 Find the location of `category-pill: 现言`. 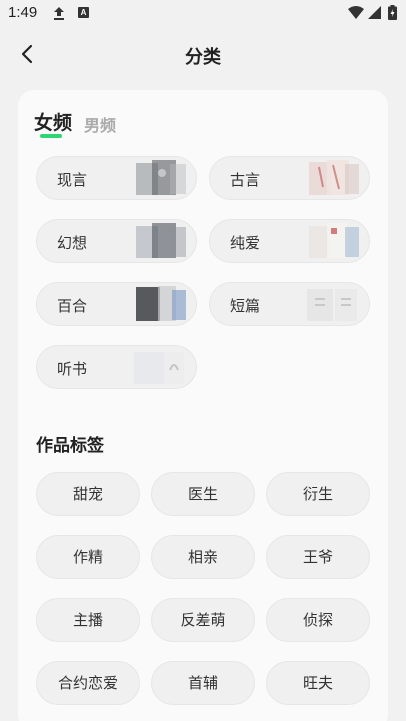

category-pill: 现言 is located at coordinates (116, 178).